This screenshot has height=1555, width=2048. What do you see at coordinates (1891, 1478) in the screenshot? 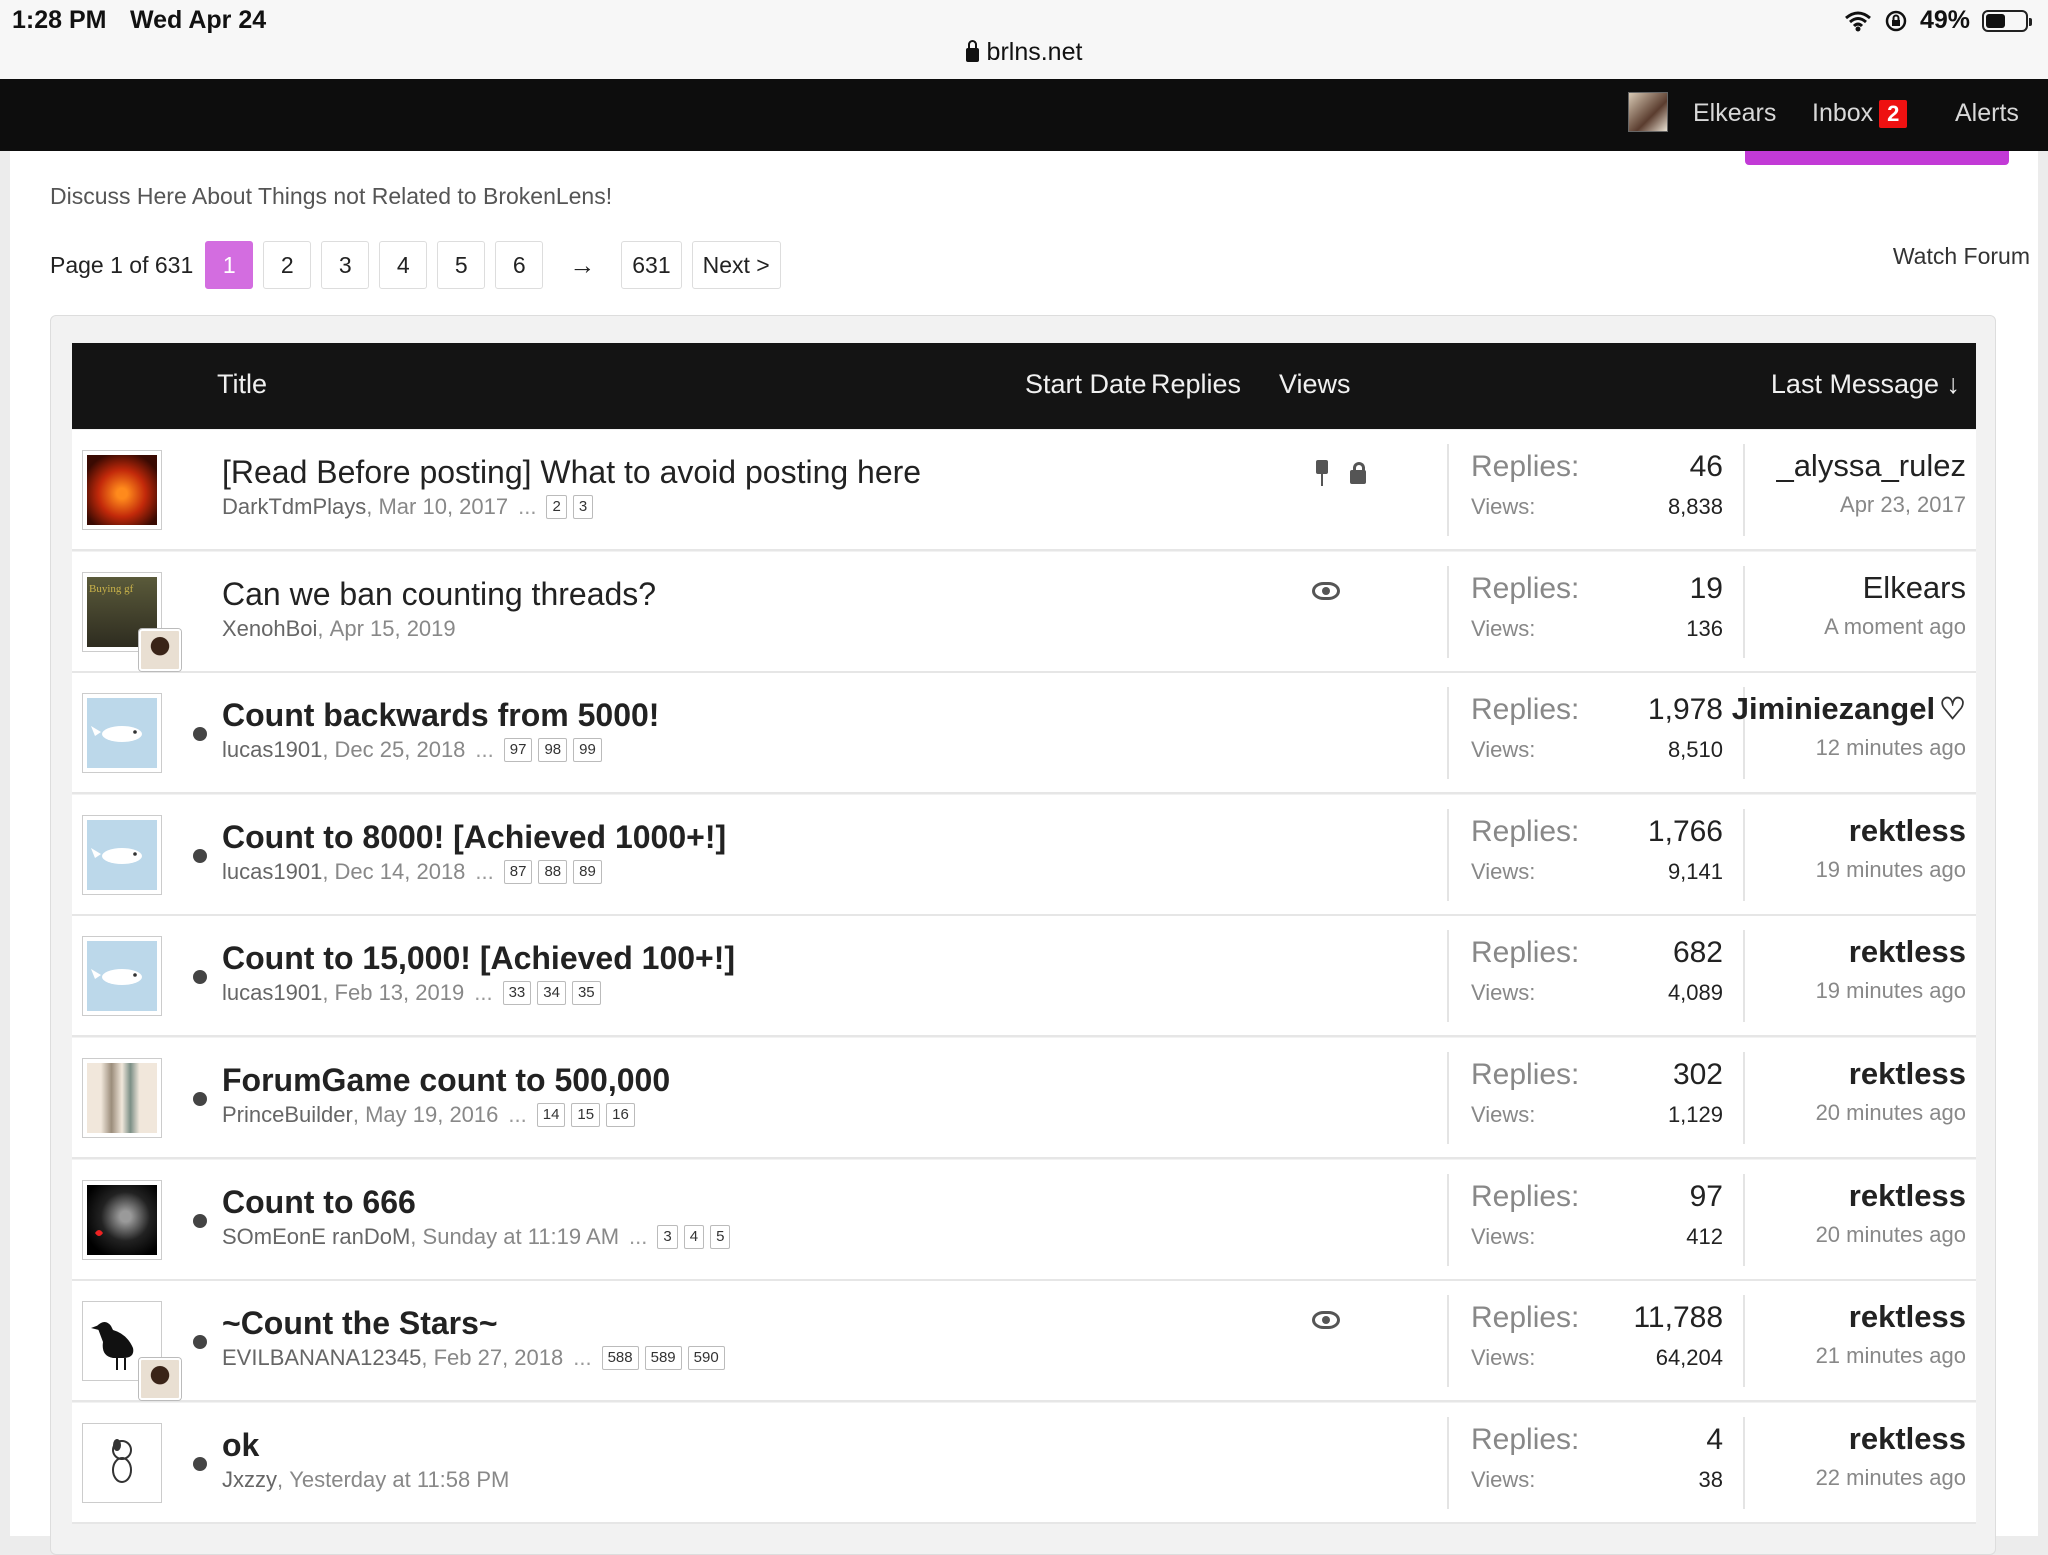
I see `last-message-time: 22 minutes ago` at bounding box center [1891, 1478].